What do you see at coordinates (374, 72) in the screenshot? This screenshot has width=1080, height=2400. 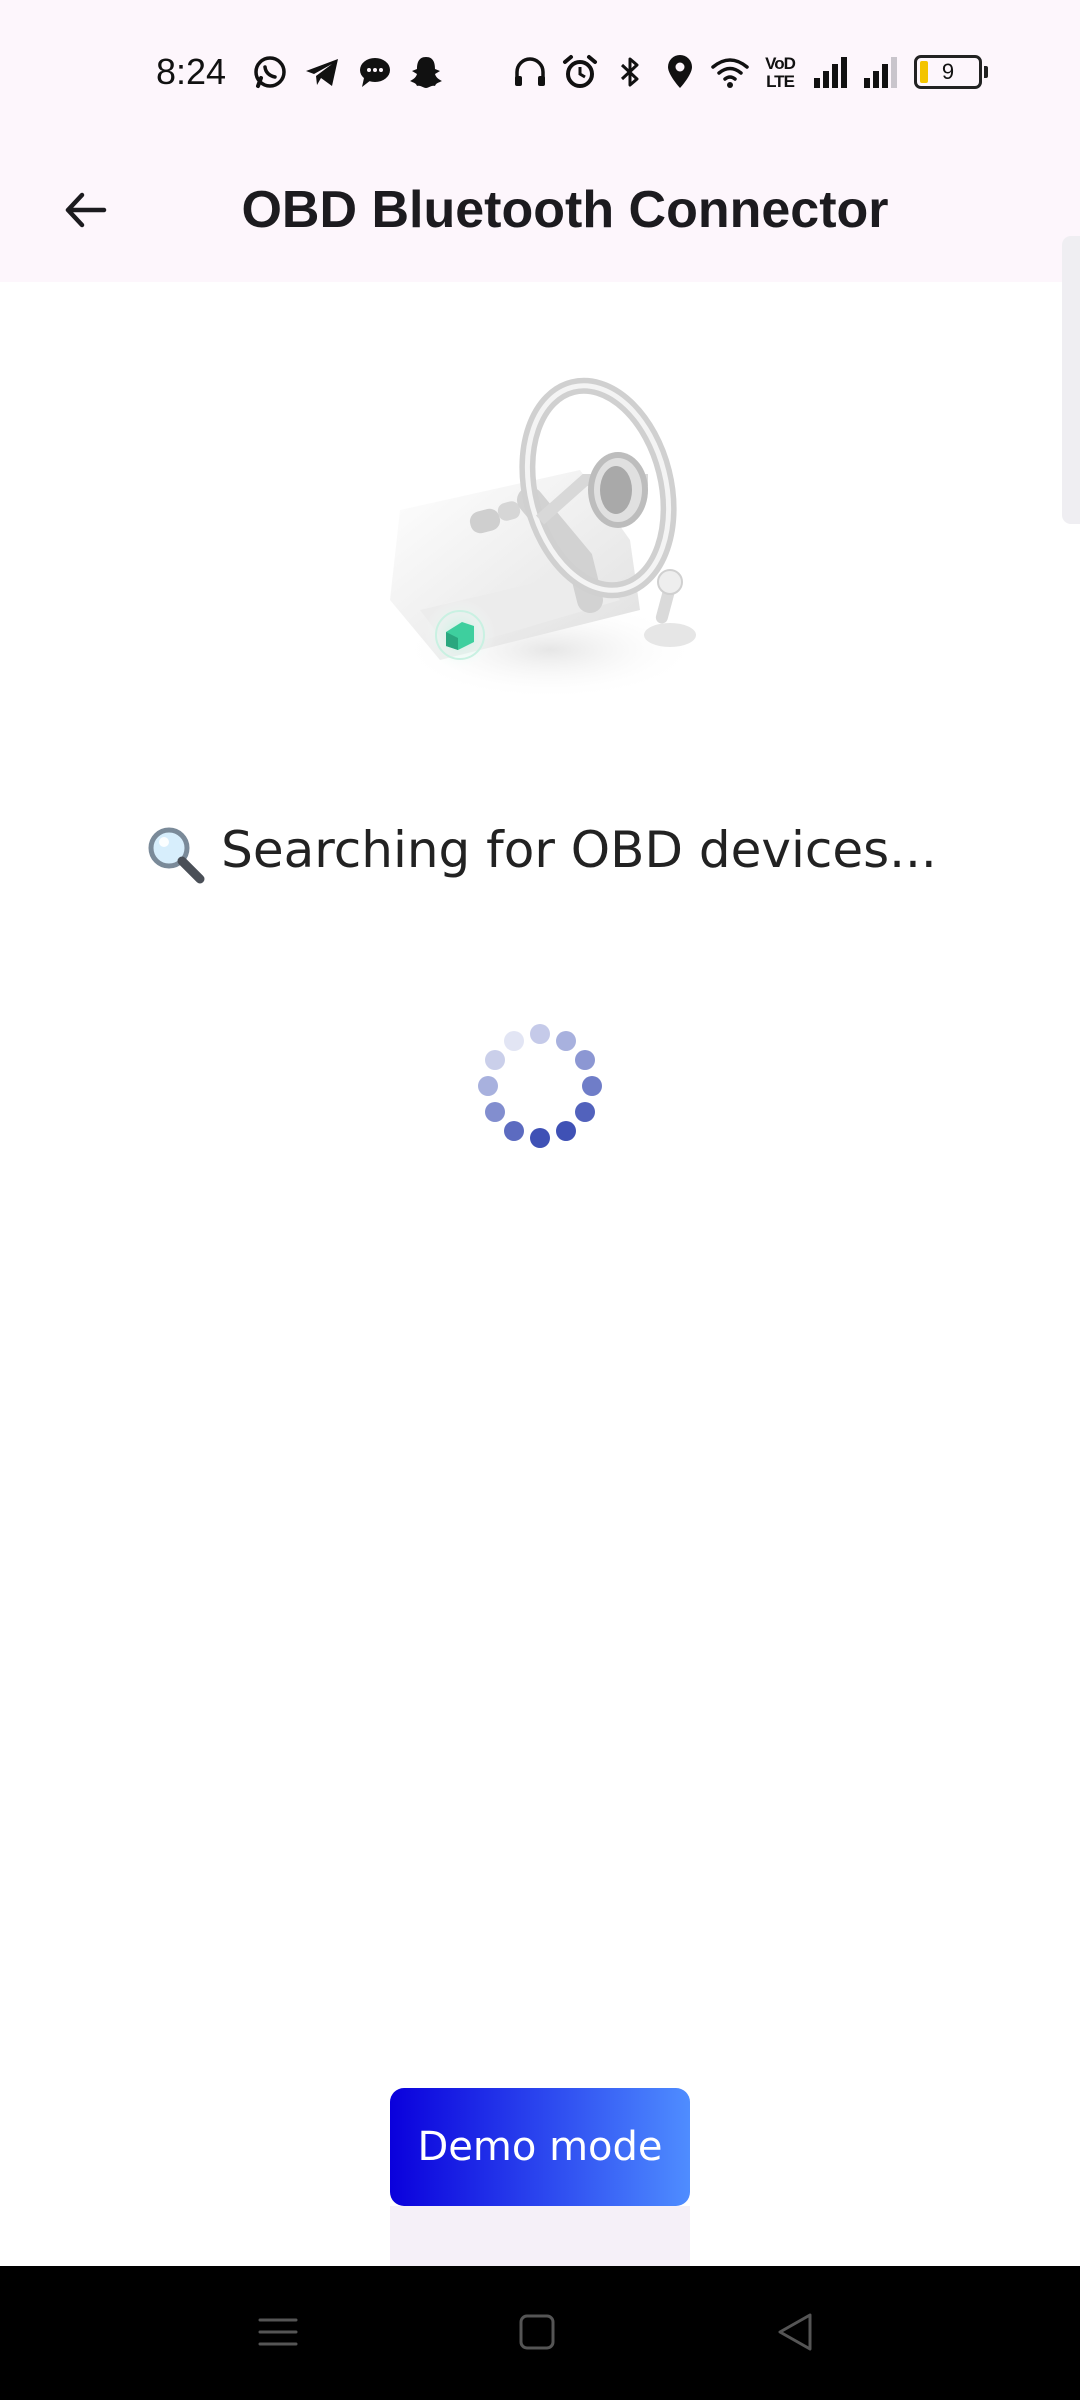 I see `chat-bubble-icon` at bounding box center [374, 72].